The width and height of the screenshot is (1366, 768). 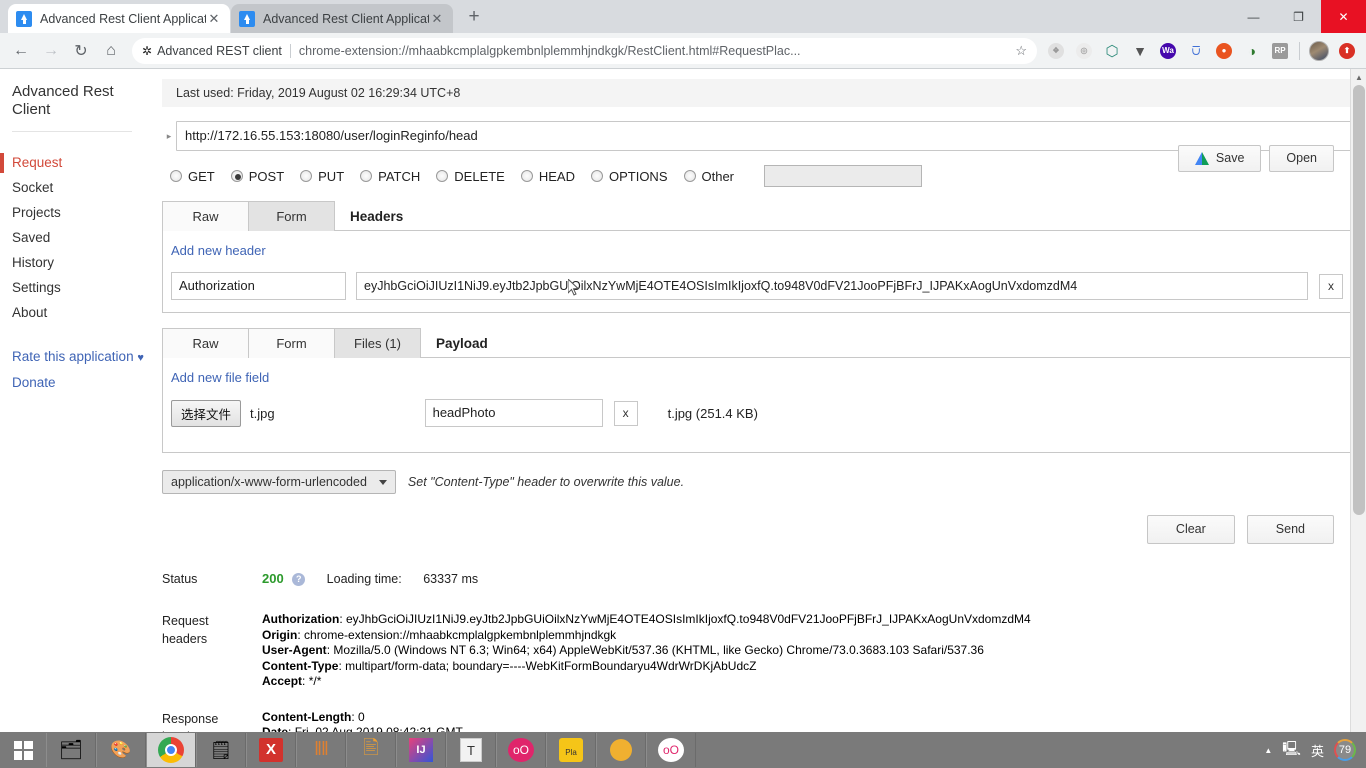 What do you see at coordinates (471, 750) in the screenshot?
I see `taskbar-typora-app-icon: T` at bounding box center [471, 750].